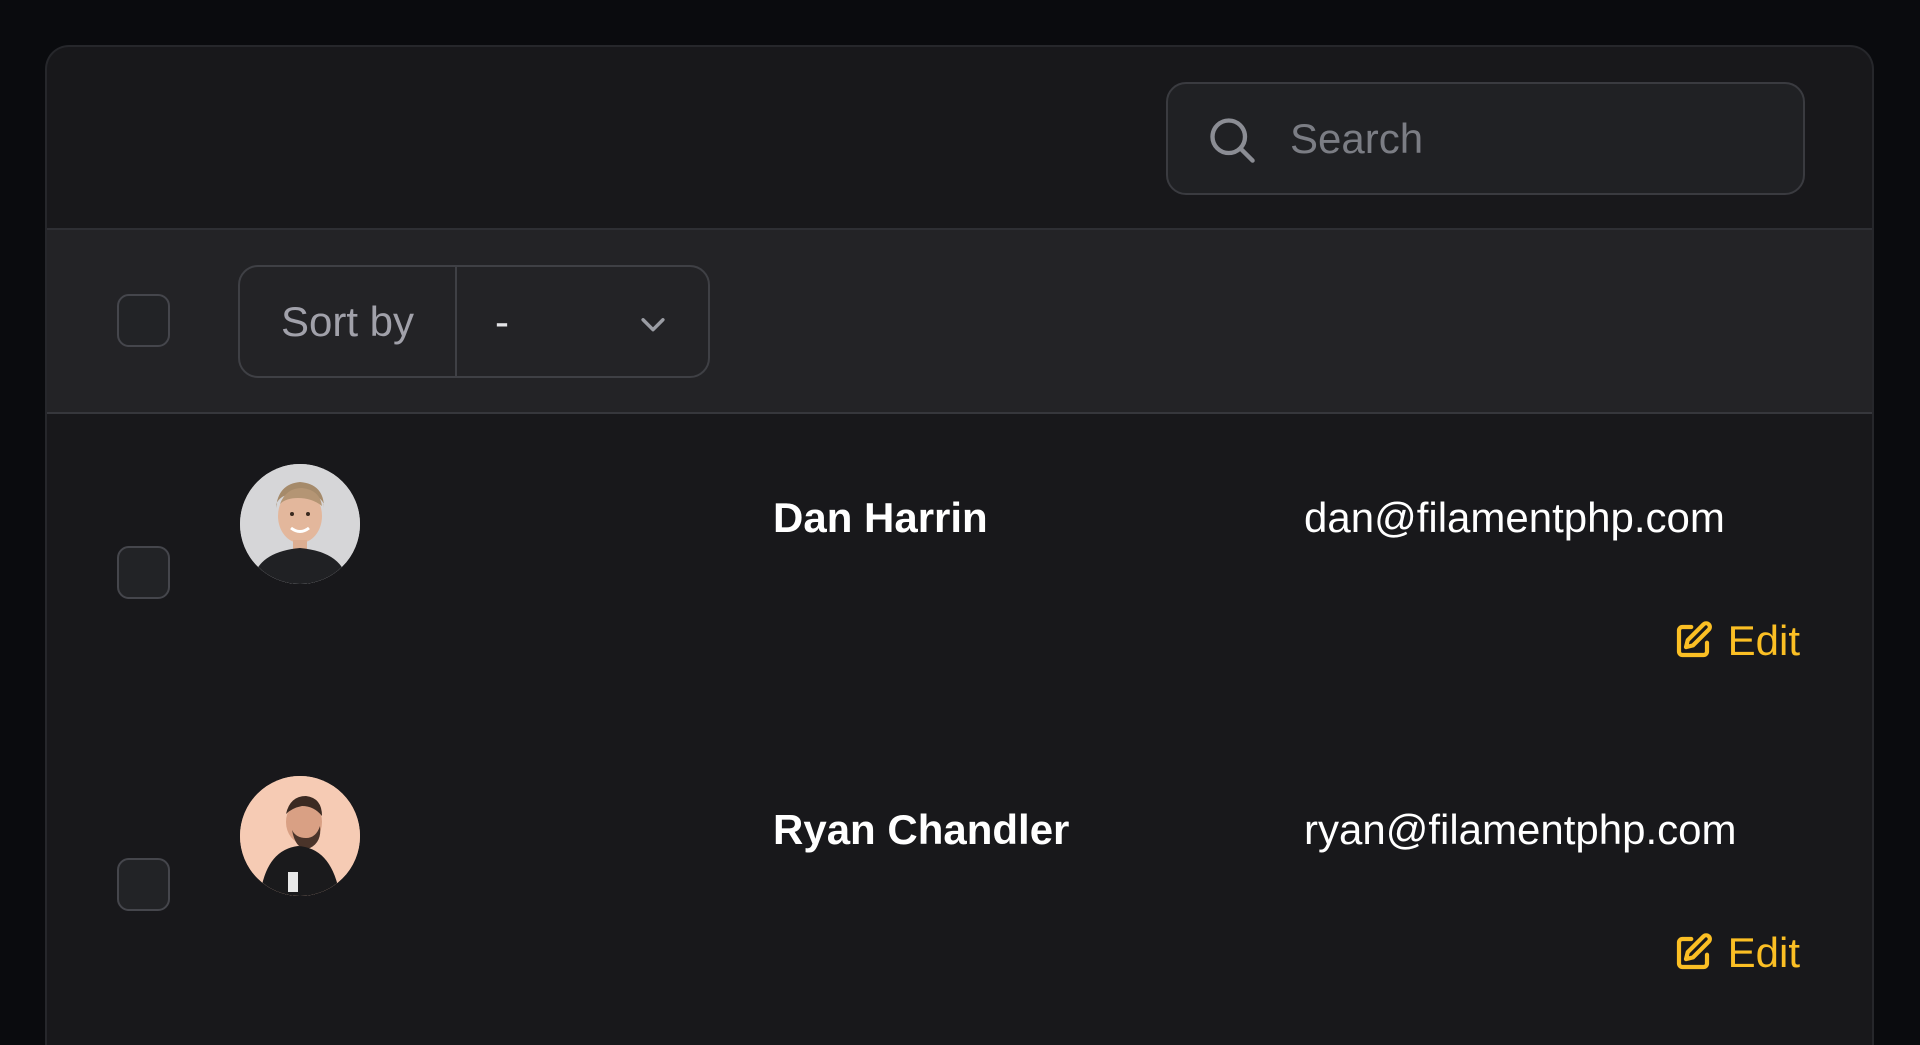  What do you see at coordinates (348, 321) in the screenshot?
I see `sort-by-label: Sort by` at bounding box center [348, 321].